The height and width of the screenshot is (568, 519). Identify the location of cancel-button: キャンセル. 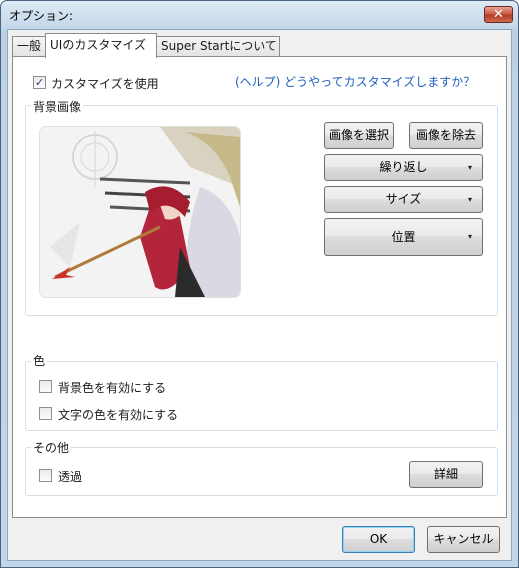
(463, 539).